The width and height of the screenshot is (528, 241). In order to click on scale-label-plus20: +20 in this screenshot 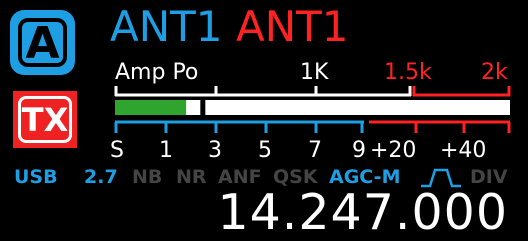, I will do `click(393, 150)`.